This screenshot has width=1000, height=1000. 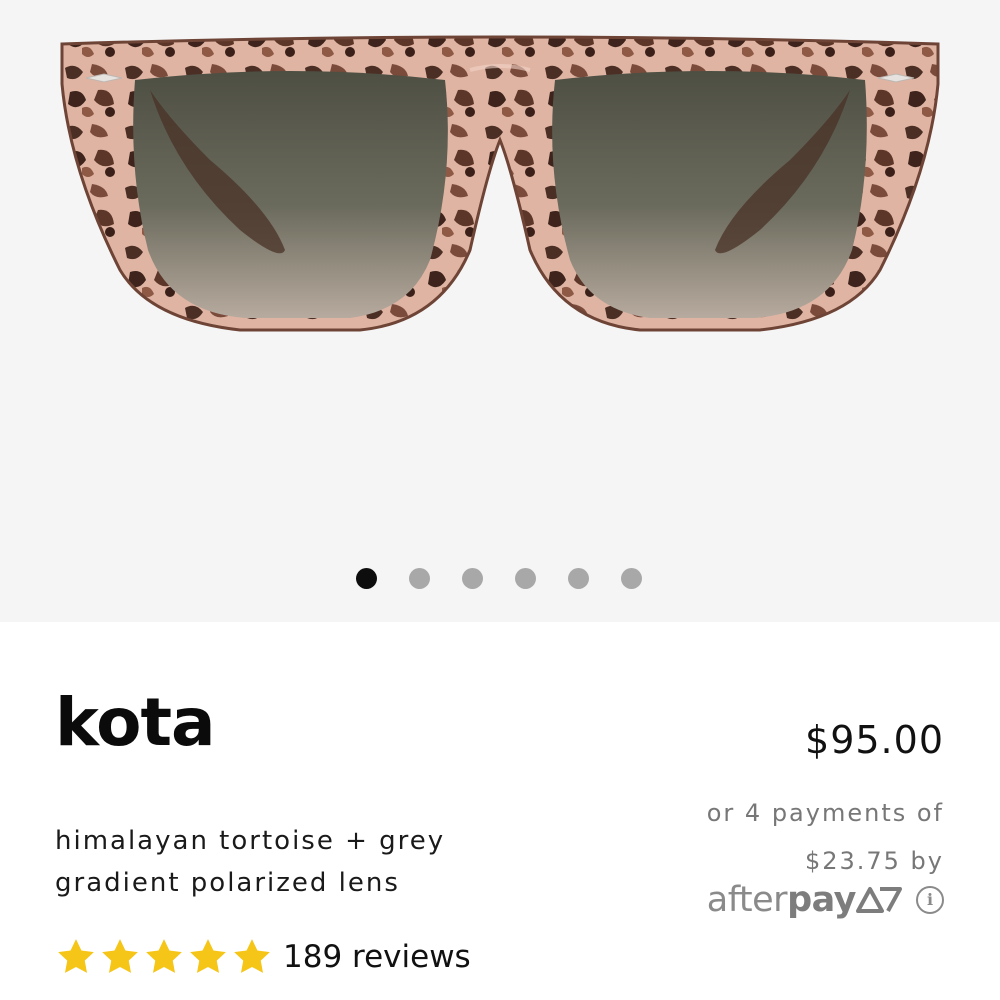 What do you see at coordinates (874, 740) in the screenshot?
I see `product-price: $95.00` at bounding box center [874, 740].